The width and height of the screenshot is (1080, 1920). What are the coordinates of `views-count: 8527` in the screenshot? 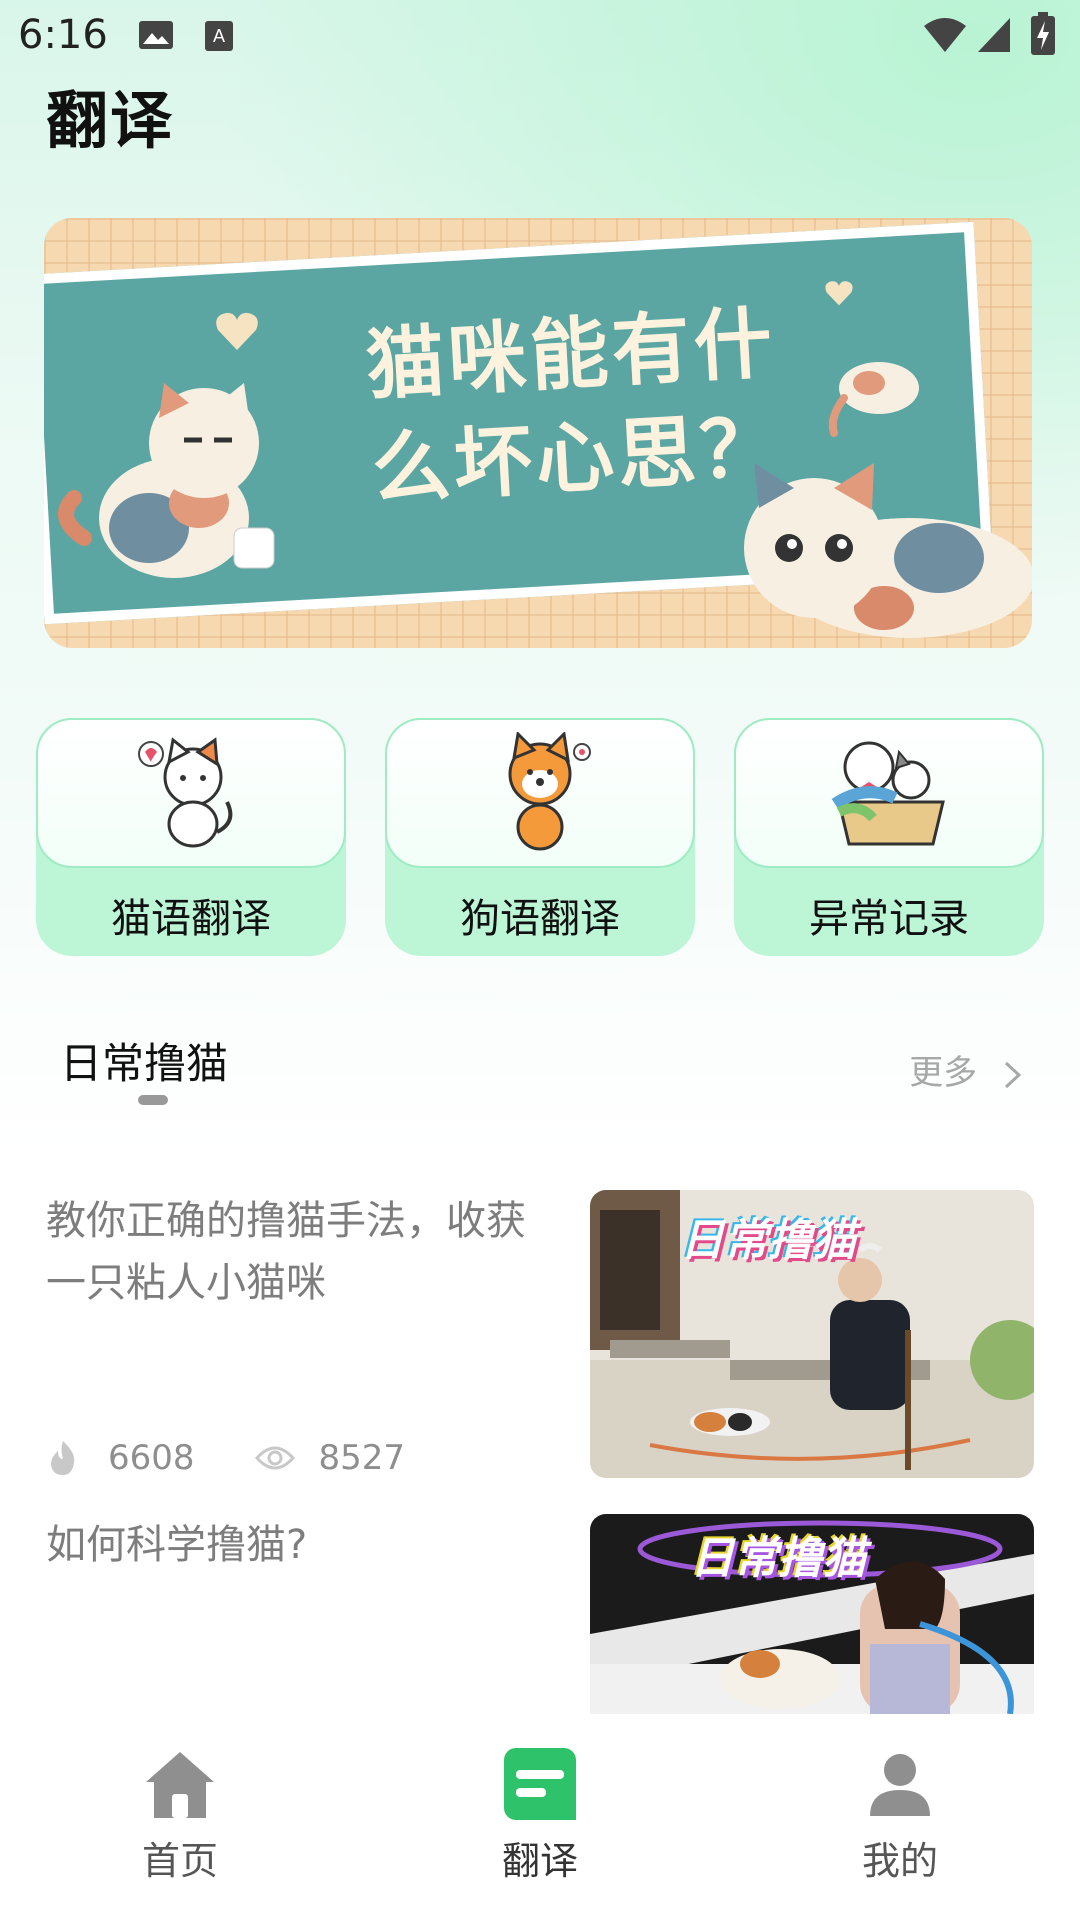 It's located at (362, 1458).